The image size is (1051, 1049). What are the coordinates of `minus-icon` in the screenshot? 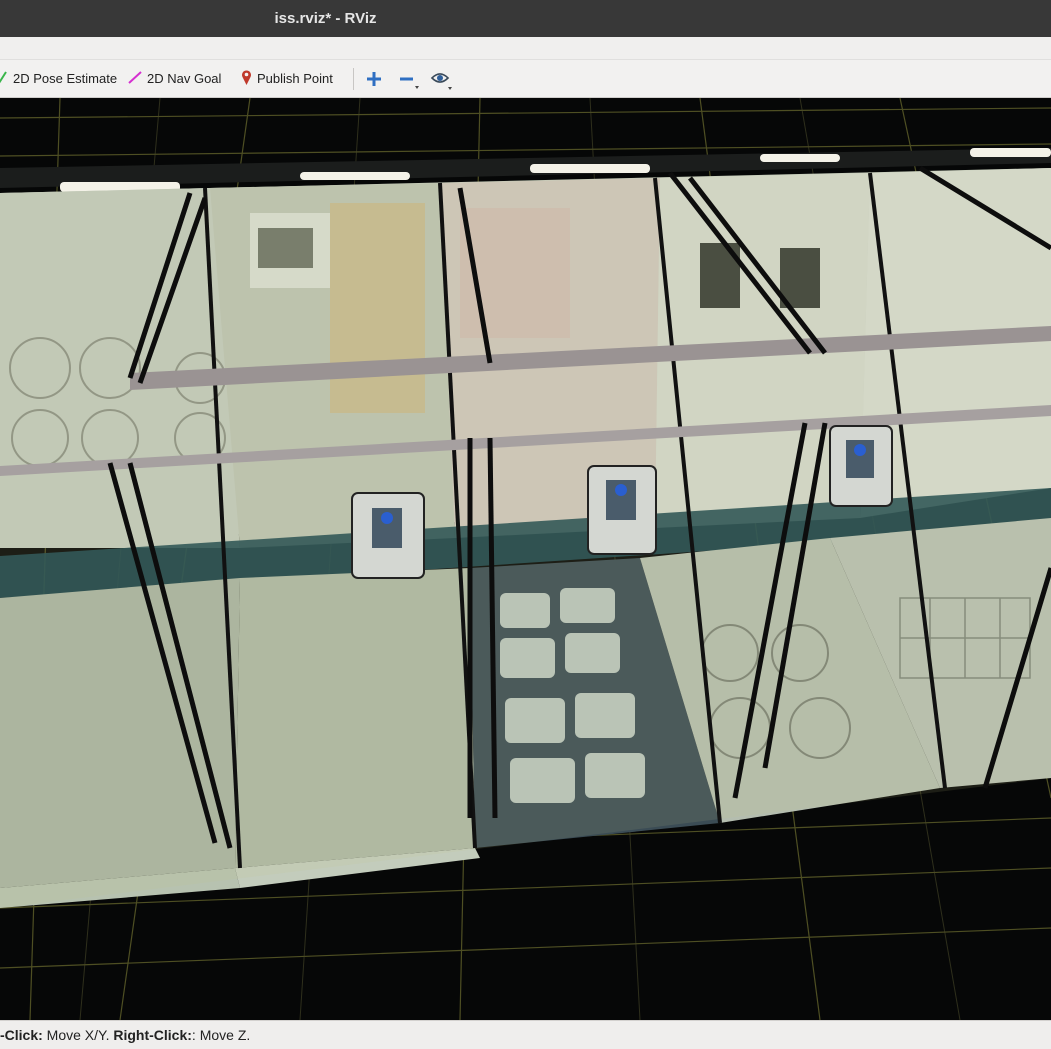 It's located at (409, 83).